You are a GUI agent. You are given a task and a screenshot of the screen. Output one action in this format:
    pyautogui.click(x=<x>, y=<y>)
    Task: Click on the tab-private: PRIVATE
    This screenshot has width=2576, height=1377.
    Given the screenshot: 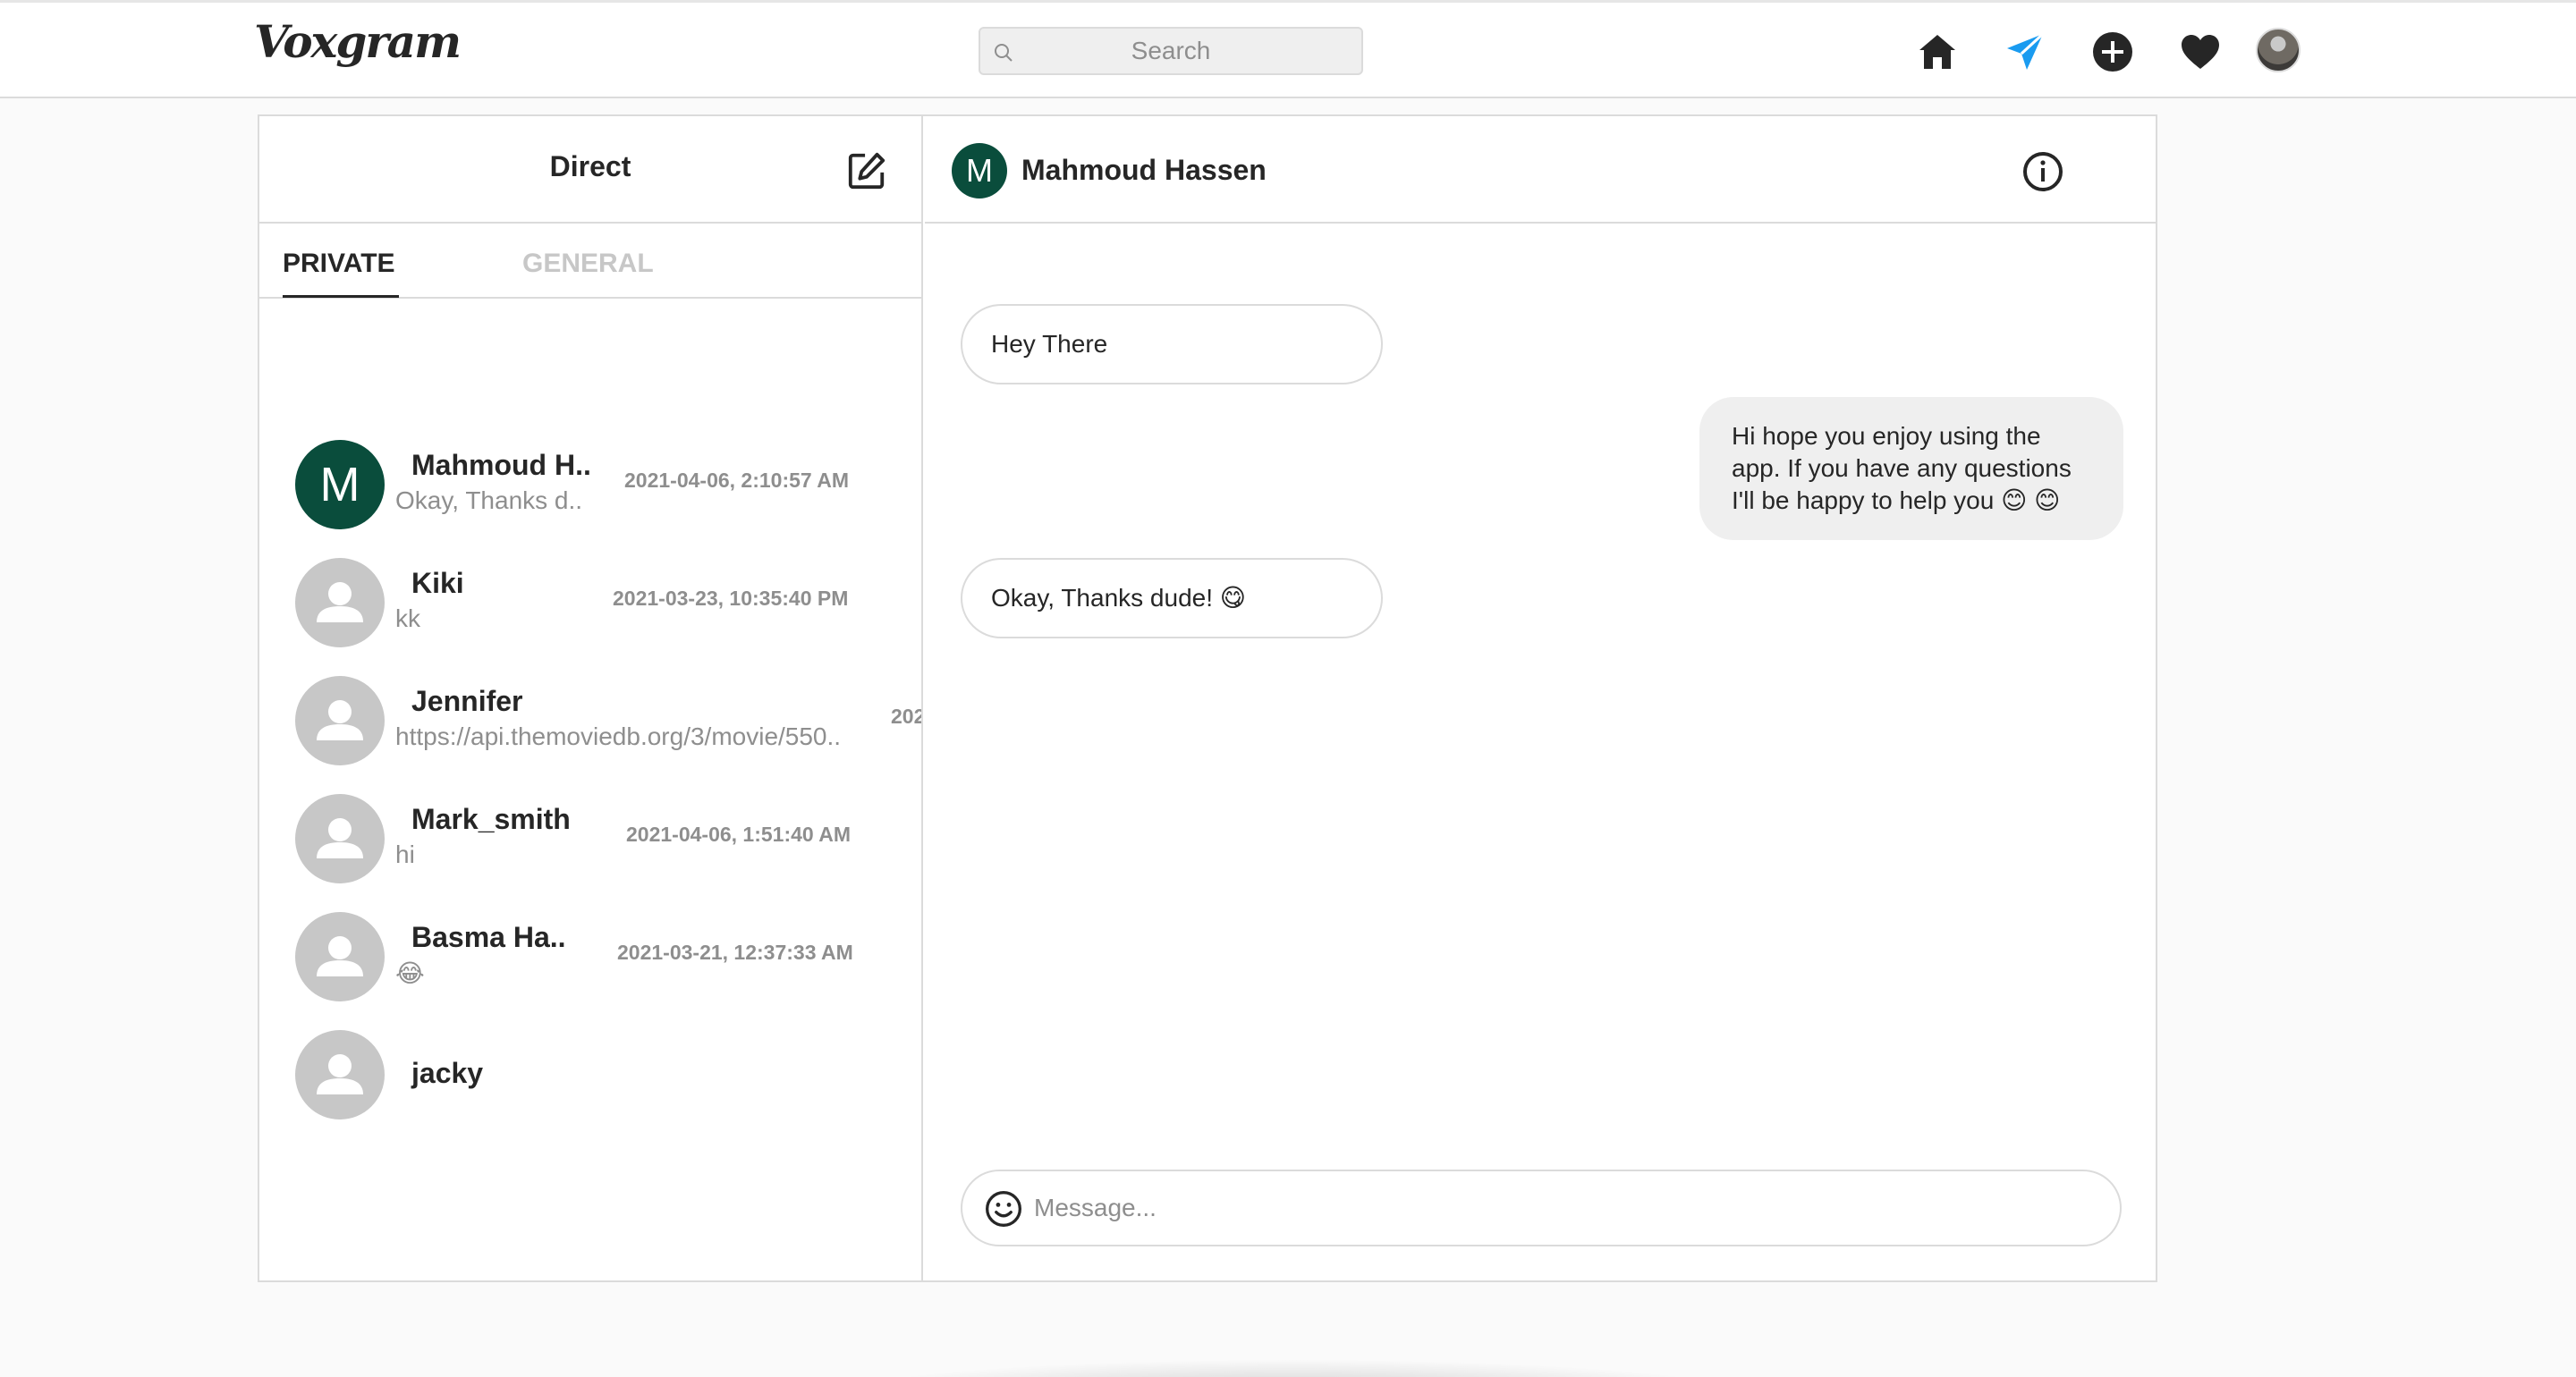 What is the action you would take?
    pyautogui.click(x=339, y=264)
    